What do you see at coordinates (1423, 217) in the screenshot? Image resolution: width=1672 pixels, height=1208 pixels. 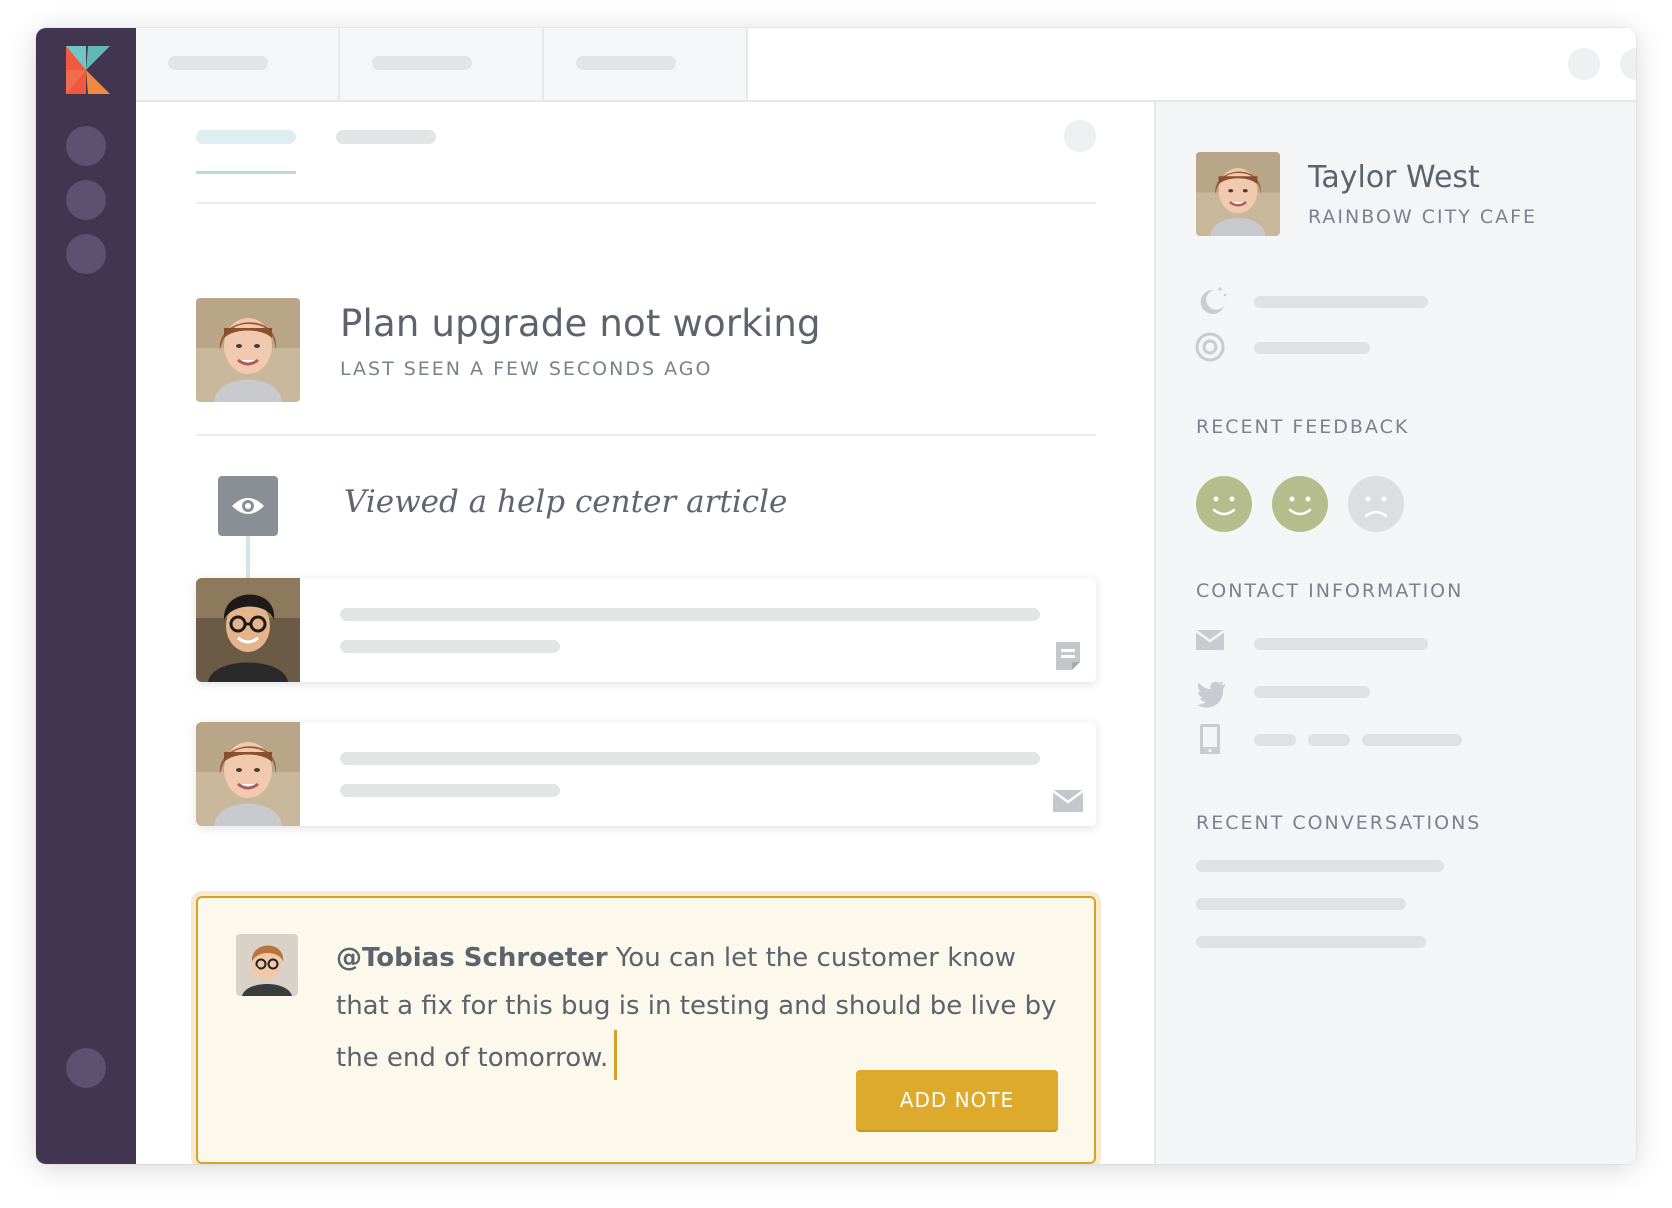 I see `customer-company: RAINBOW CITY CAFE` at bounding box center [1423, 217].